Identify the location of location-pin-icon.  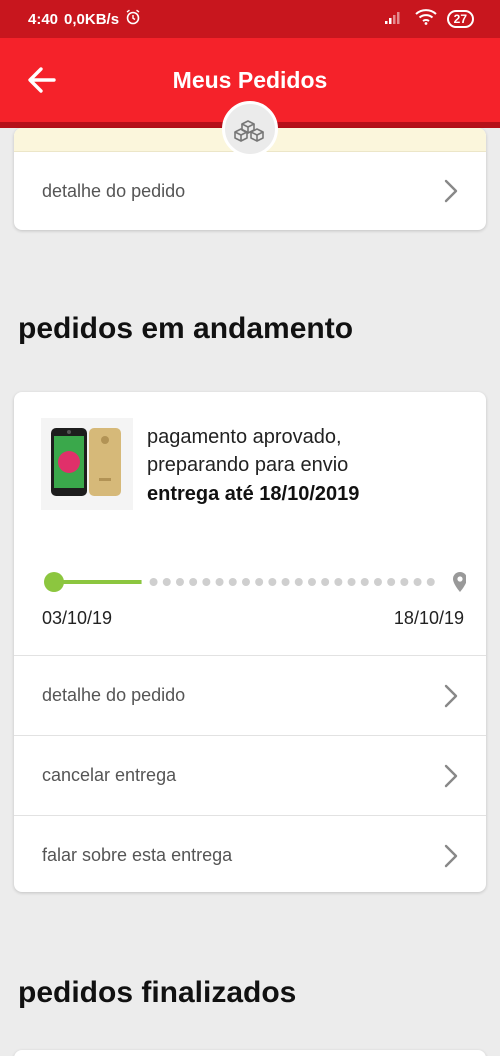
(459, 582).